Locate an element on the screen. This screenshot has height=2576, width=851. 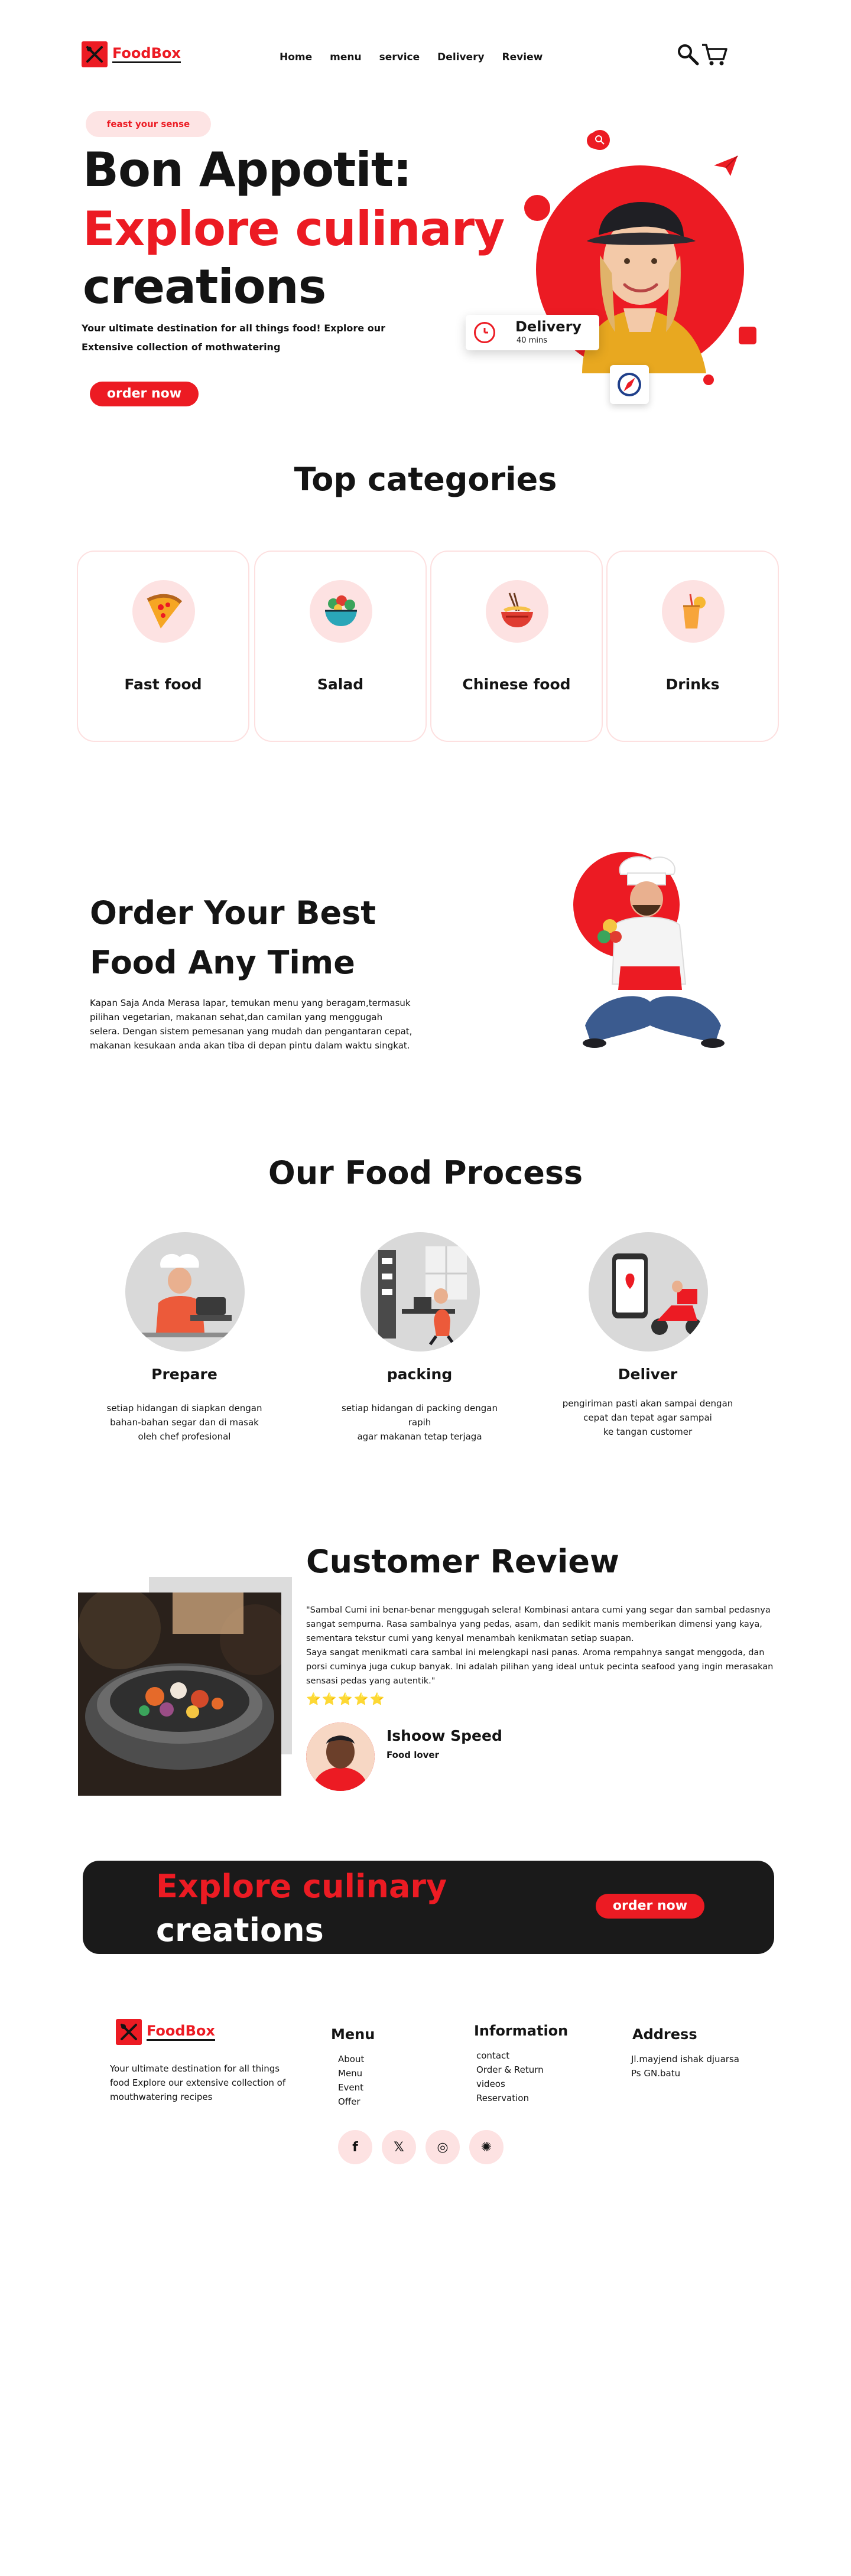
delivery-title: Delivery is located at coordinates (548, 326).